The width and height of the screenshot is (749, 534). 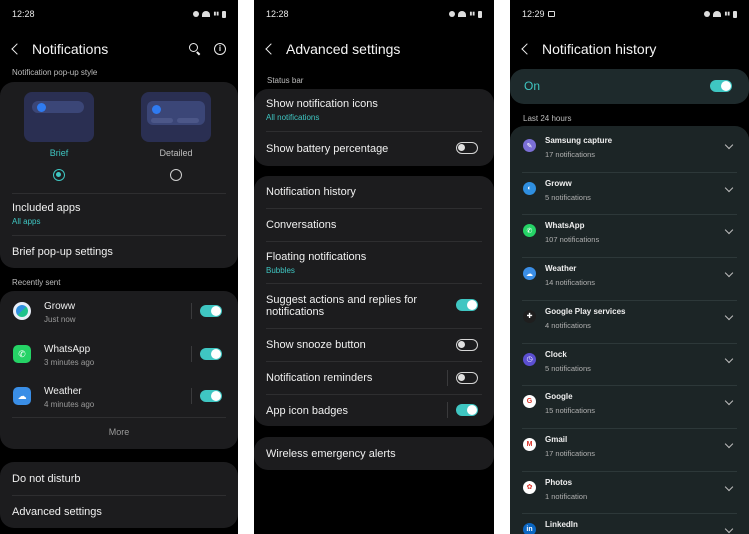 What do you see at coordinates (467, 148) in the screenshot?
I see `battery-percentage-toggle` at bounding box center [467, 148].